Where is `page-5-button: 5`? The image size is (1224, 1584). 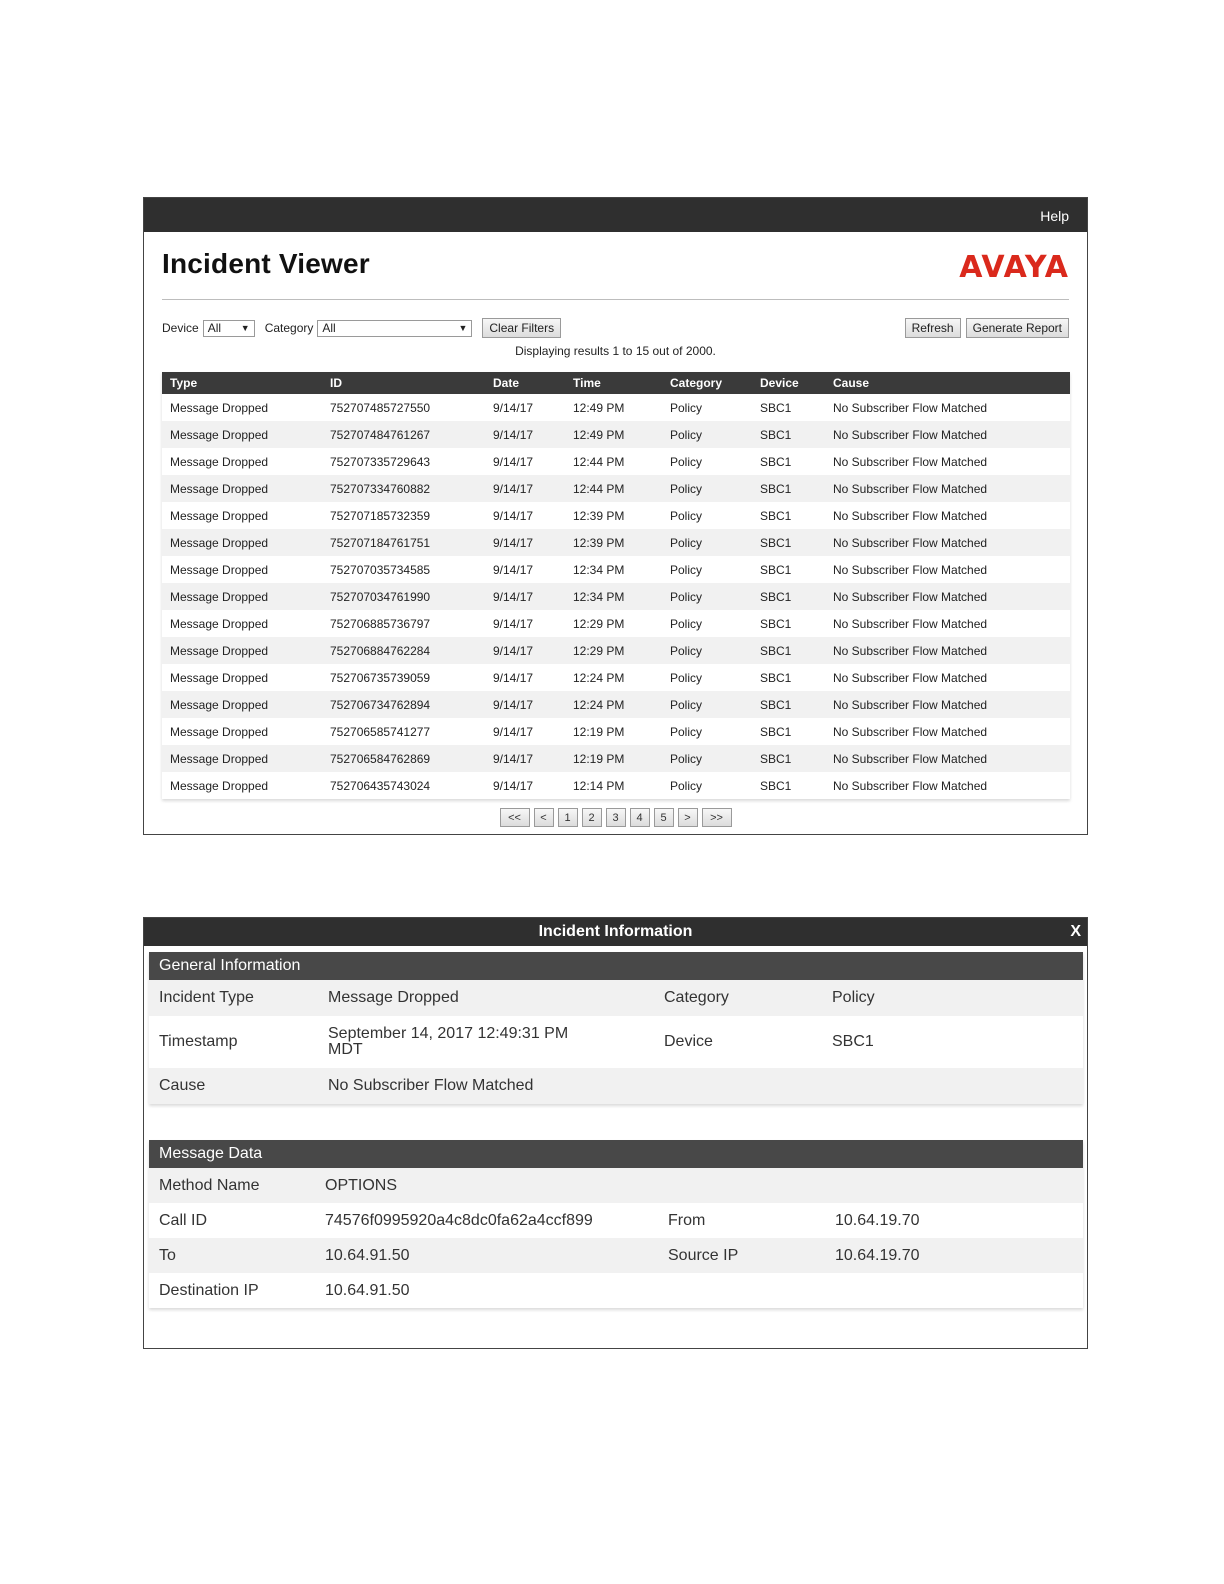 page-5-button: 5 is located at coordinates (663, 817).